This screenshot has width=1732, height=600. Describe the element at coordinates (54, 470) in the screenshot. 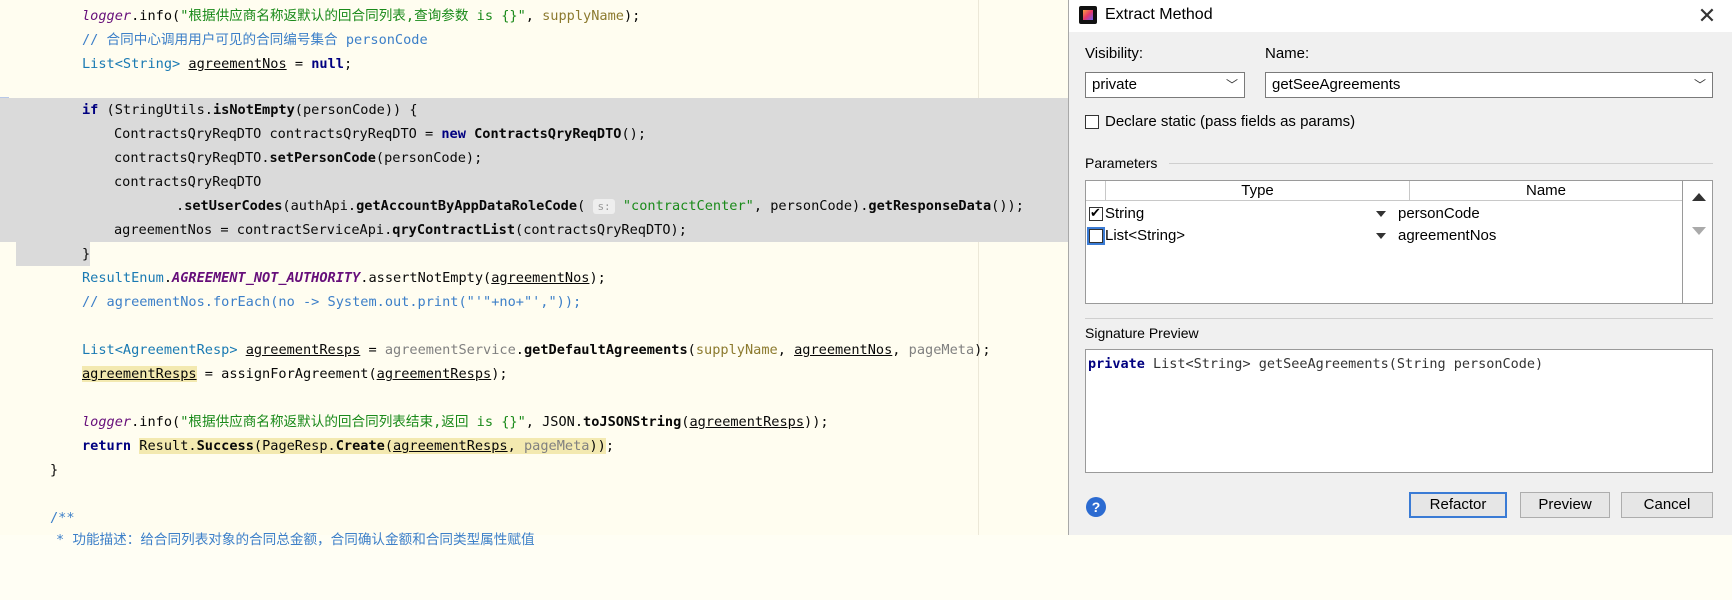

I see `code-text: }` at that location.